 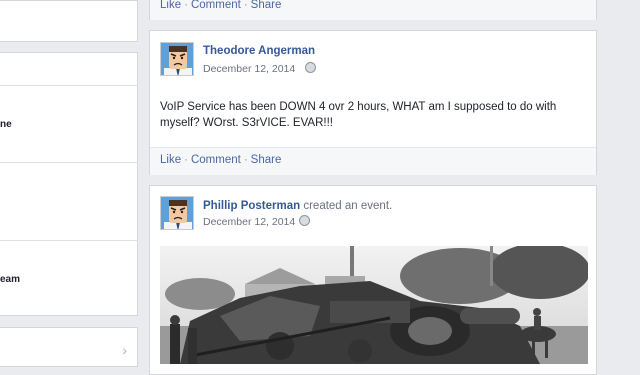 I want to click on post-author: Theodore Angerman, so click(x=259, y=51).